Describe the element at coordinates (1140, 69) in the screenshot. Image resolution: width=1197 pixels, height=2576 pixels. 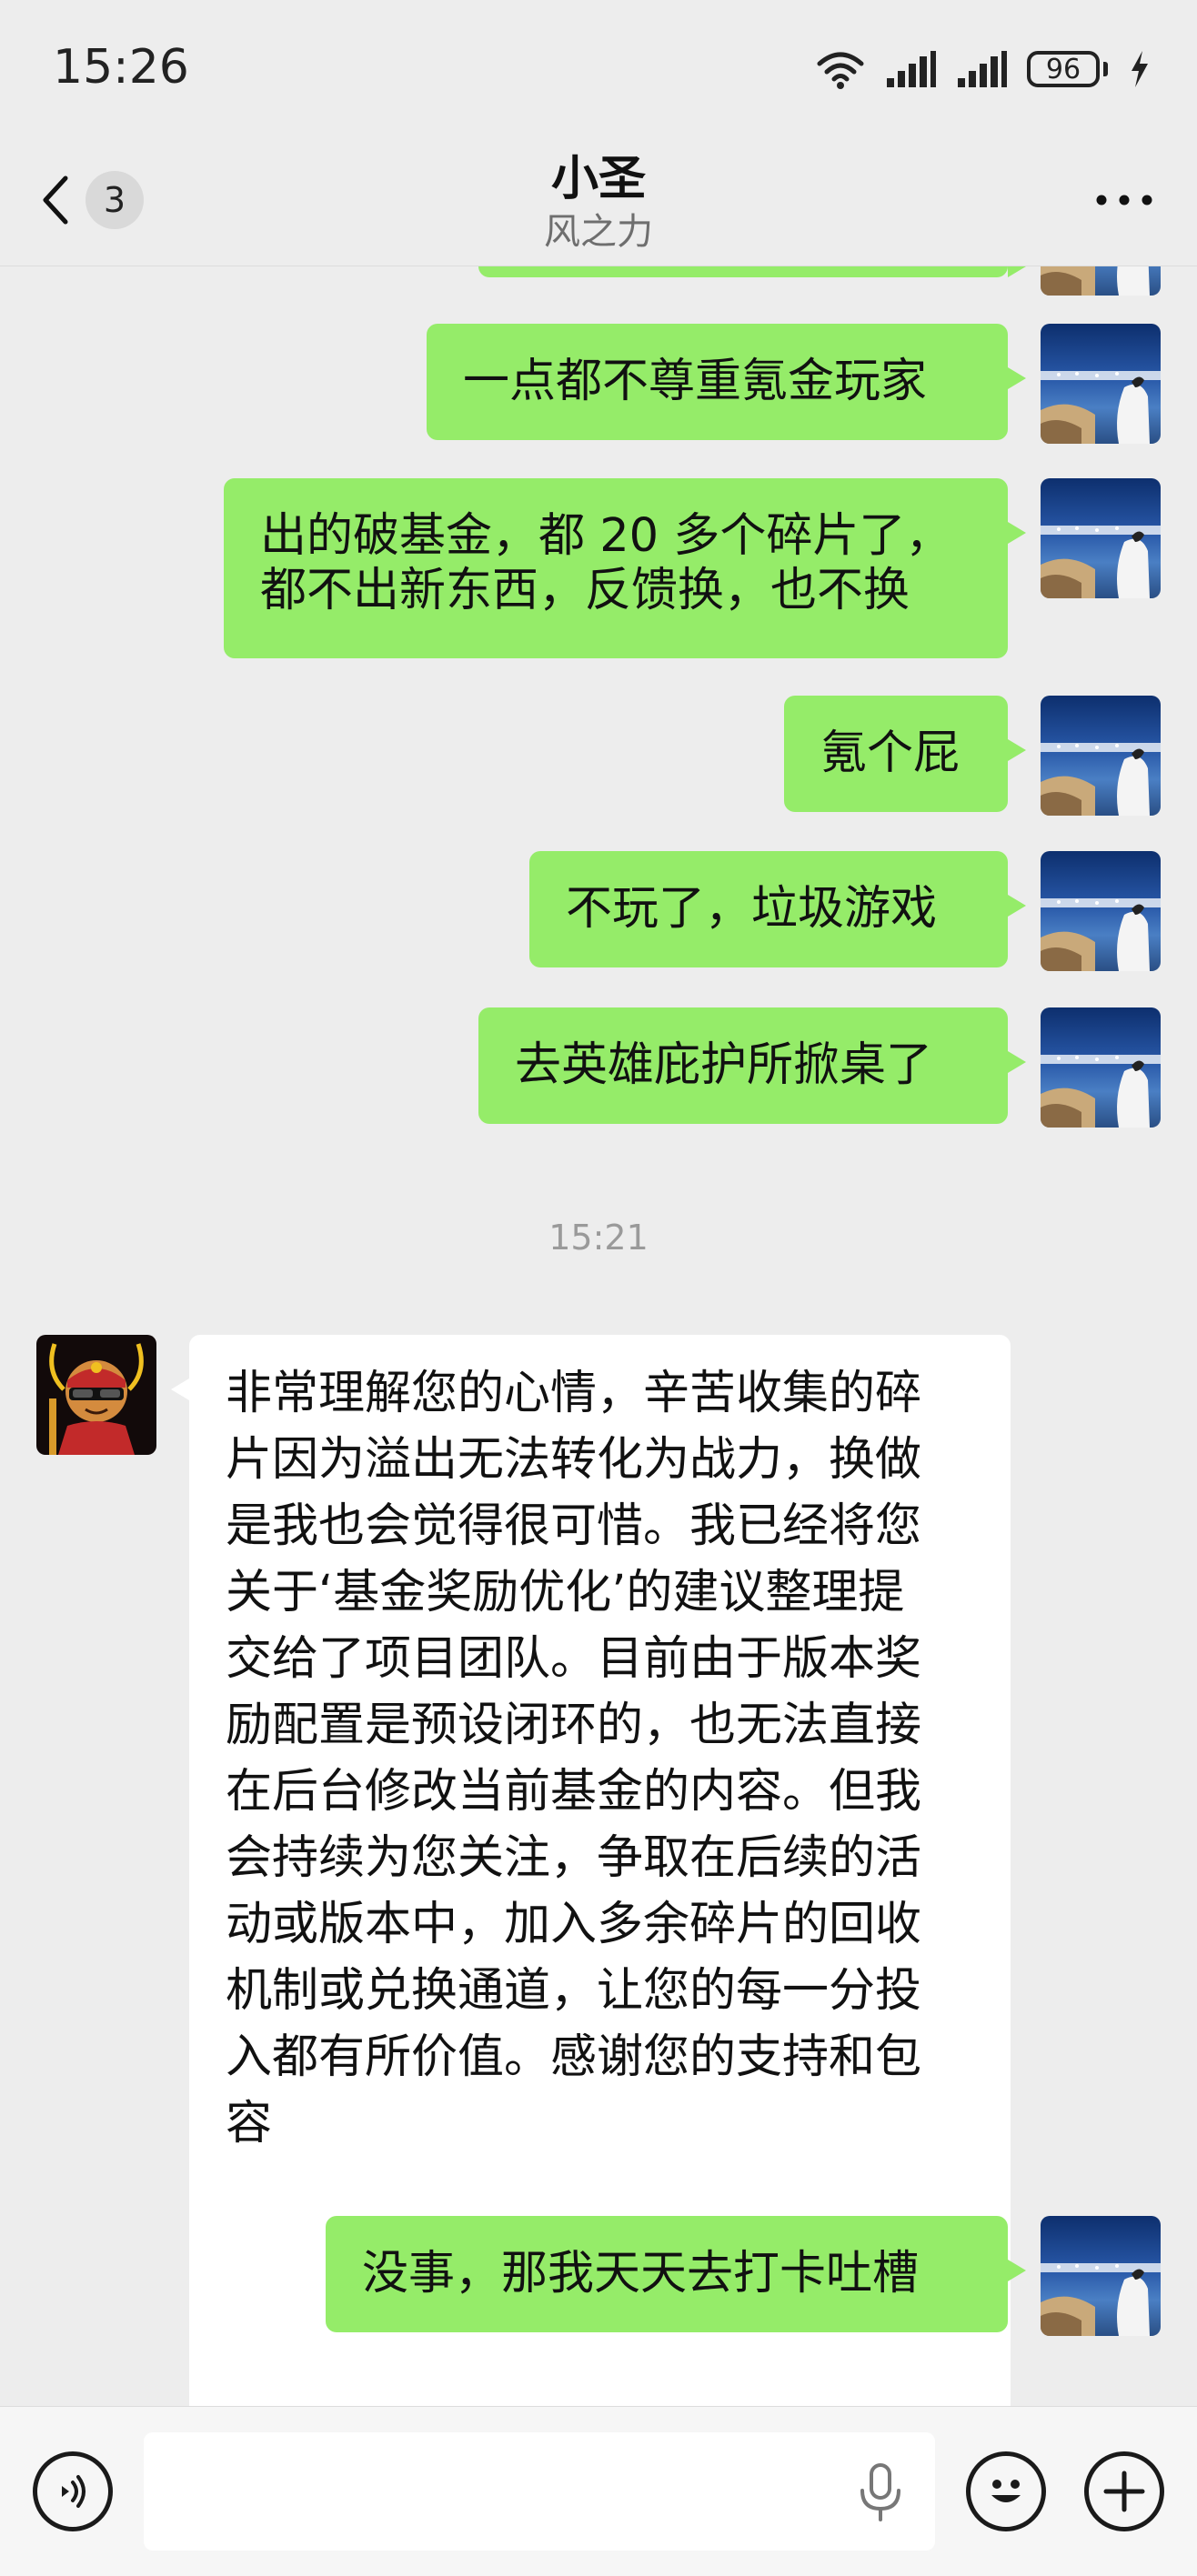
I see `charging-bolt-icon` at that location.